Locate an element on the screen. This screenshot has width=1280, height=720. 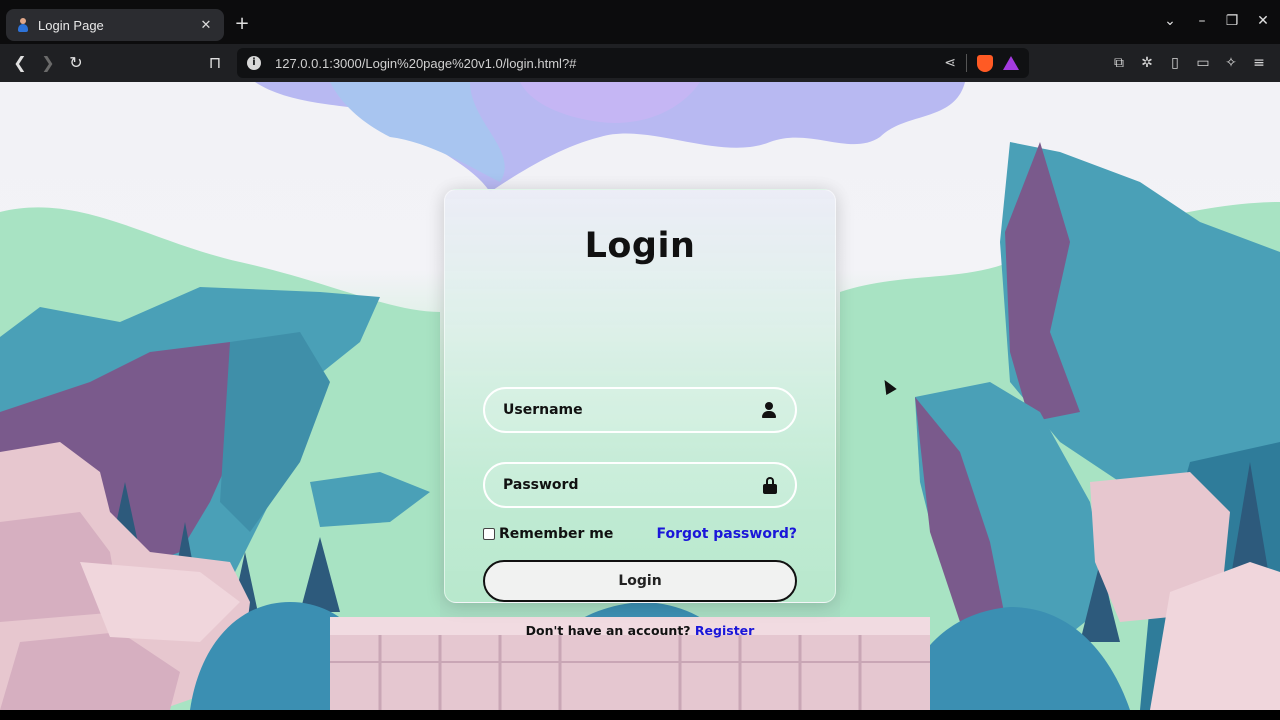
tab-close-icon: ✕ is located at coordinates (206, 25).